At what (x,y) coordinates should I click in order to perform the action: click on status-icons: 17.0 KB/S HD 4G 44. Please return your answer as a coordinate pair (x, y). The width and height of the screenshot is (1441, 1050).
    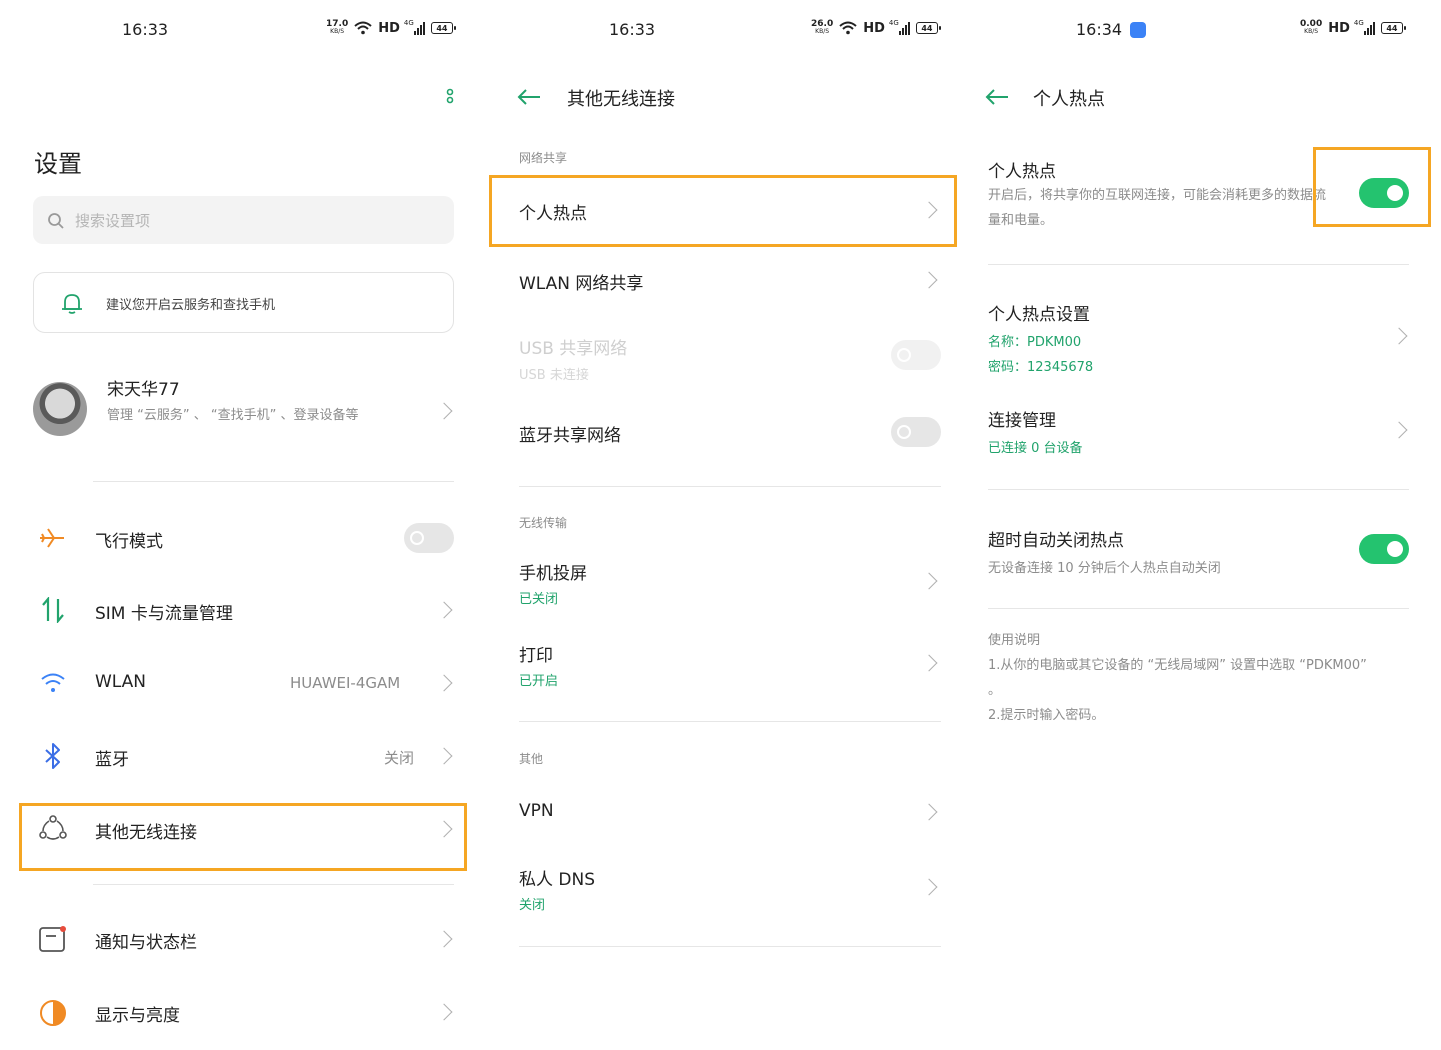
    Looking at the image, I should click on (391, 27).